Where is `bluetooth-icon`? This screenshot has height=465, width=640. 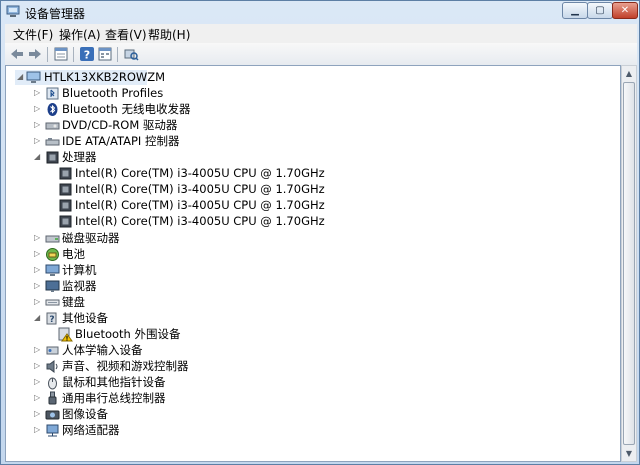
bluetooth-icon is located at coordinates (52, 109).